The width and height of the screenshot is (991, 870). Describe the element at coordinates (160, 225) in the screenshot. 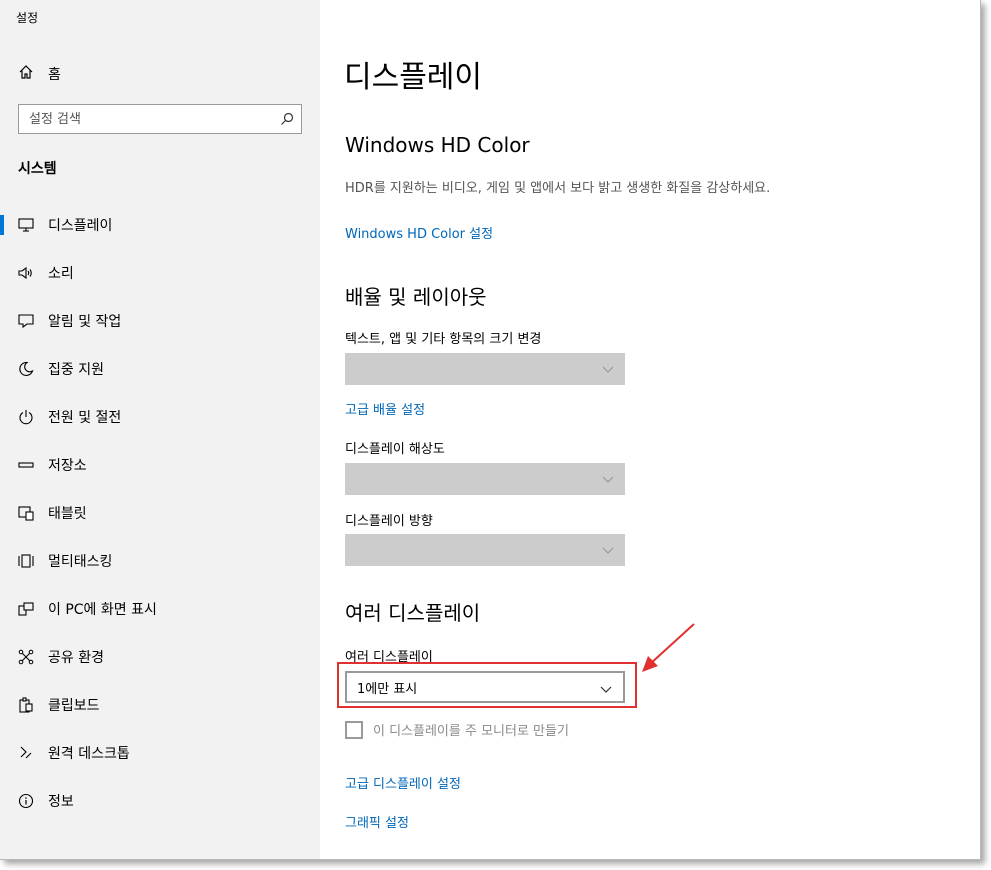

I see `sidebar-item-display: 디스플레이` at that location.